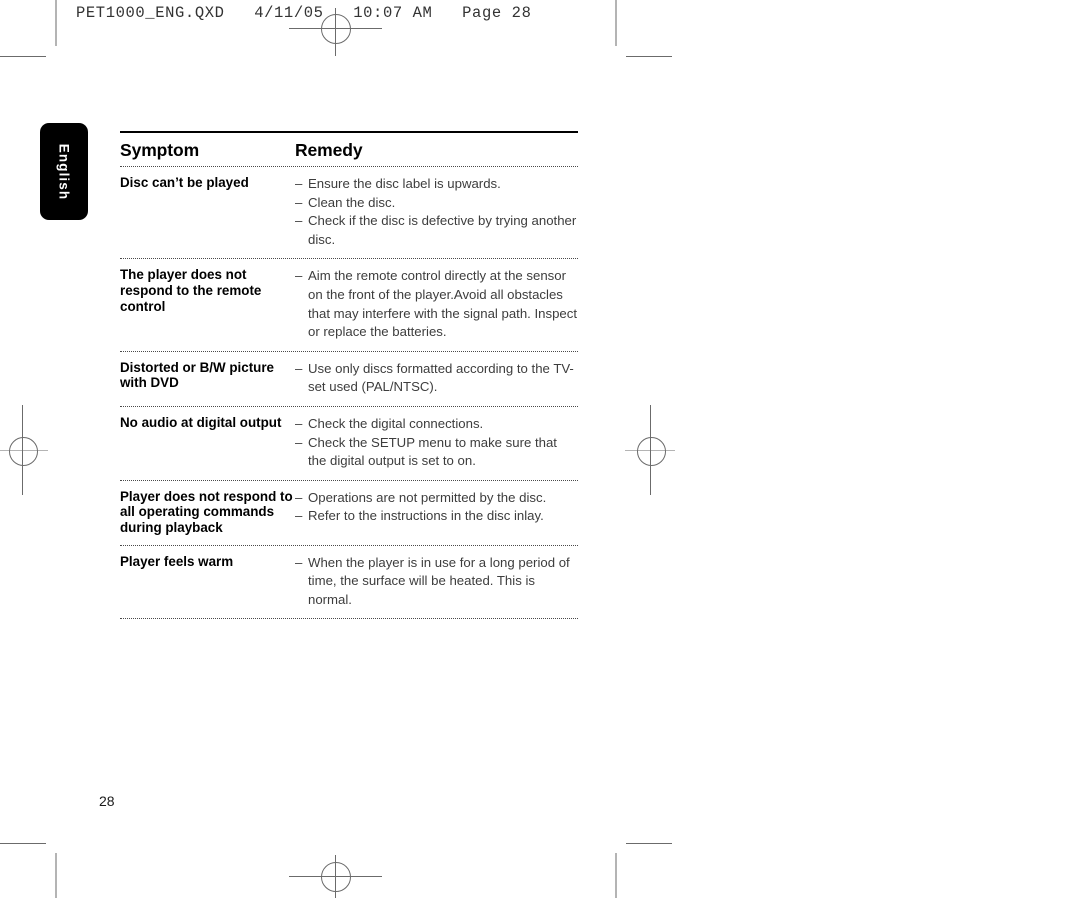 This screenshot has width=1080, height=898. What do you see at coordinates (197, 375) in the screenshot?
I see `symptom-cell: Distorted or B/W picture with DVD` at bounding box center [197, 375].